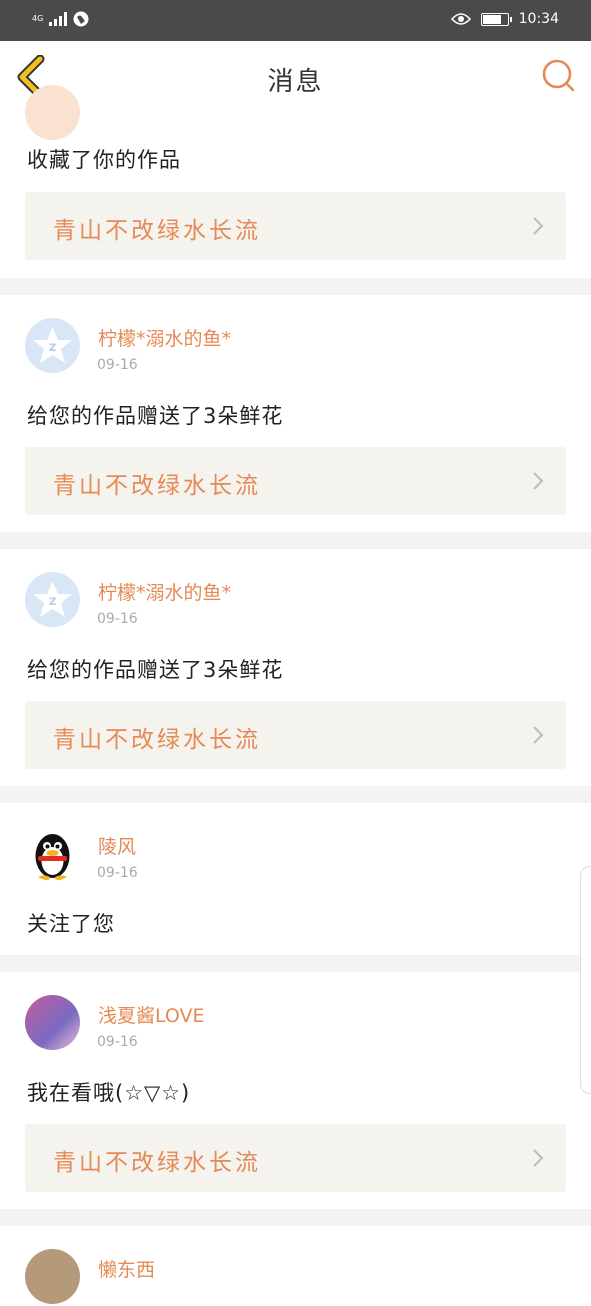 The image size is (591, 1306). What do you see at coordinates (38, 18) in the screenshot?
I see `network-type: 4G` at bounding box center [38, 18].